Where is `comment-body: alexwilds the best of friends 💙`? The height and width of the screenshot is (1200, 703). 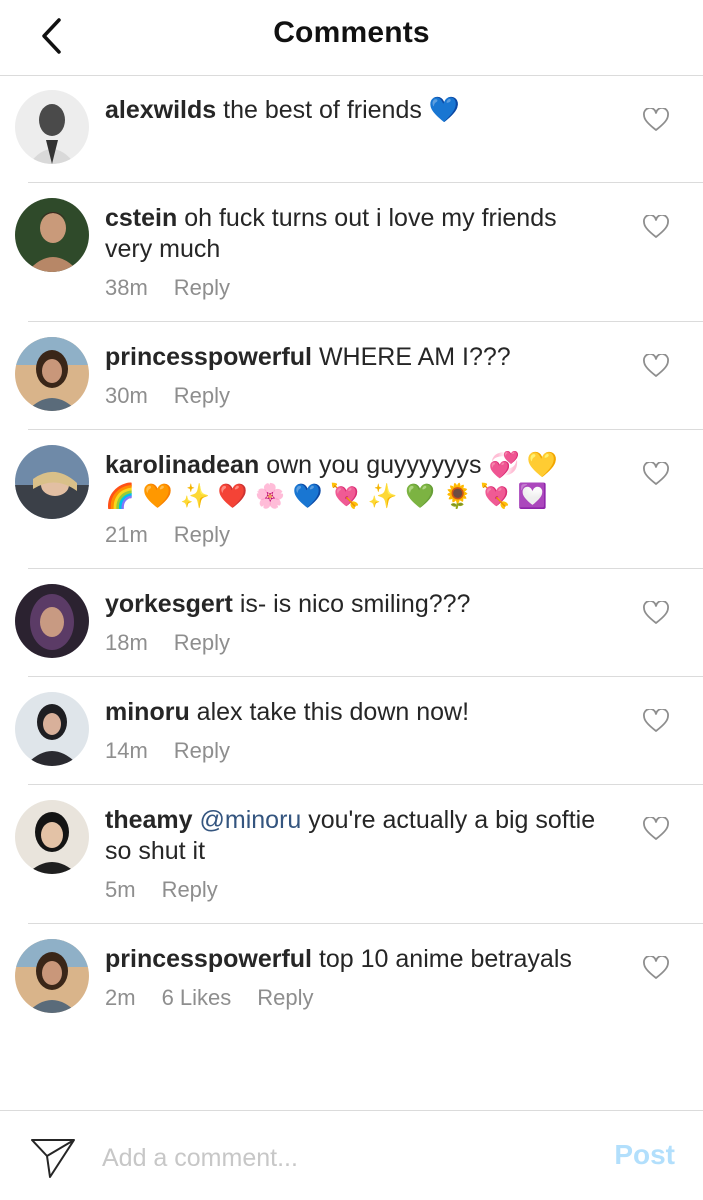 comment-body: alexwilds the best of friends 💙 is located at coordinates (357, 110).